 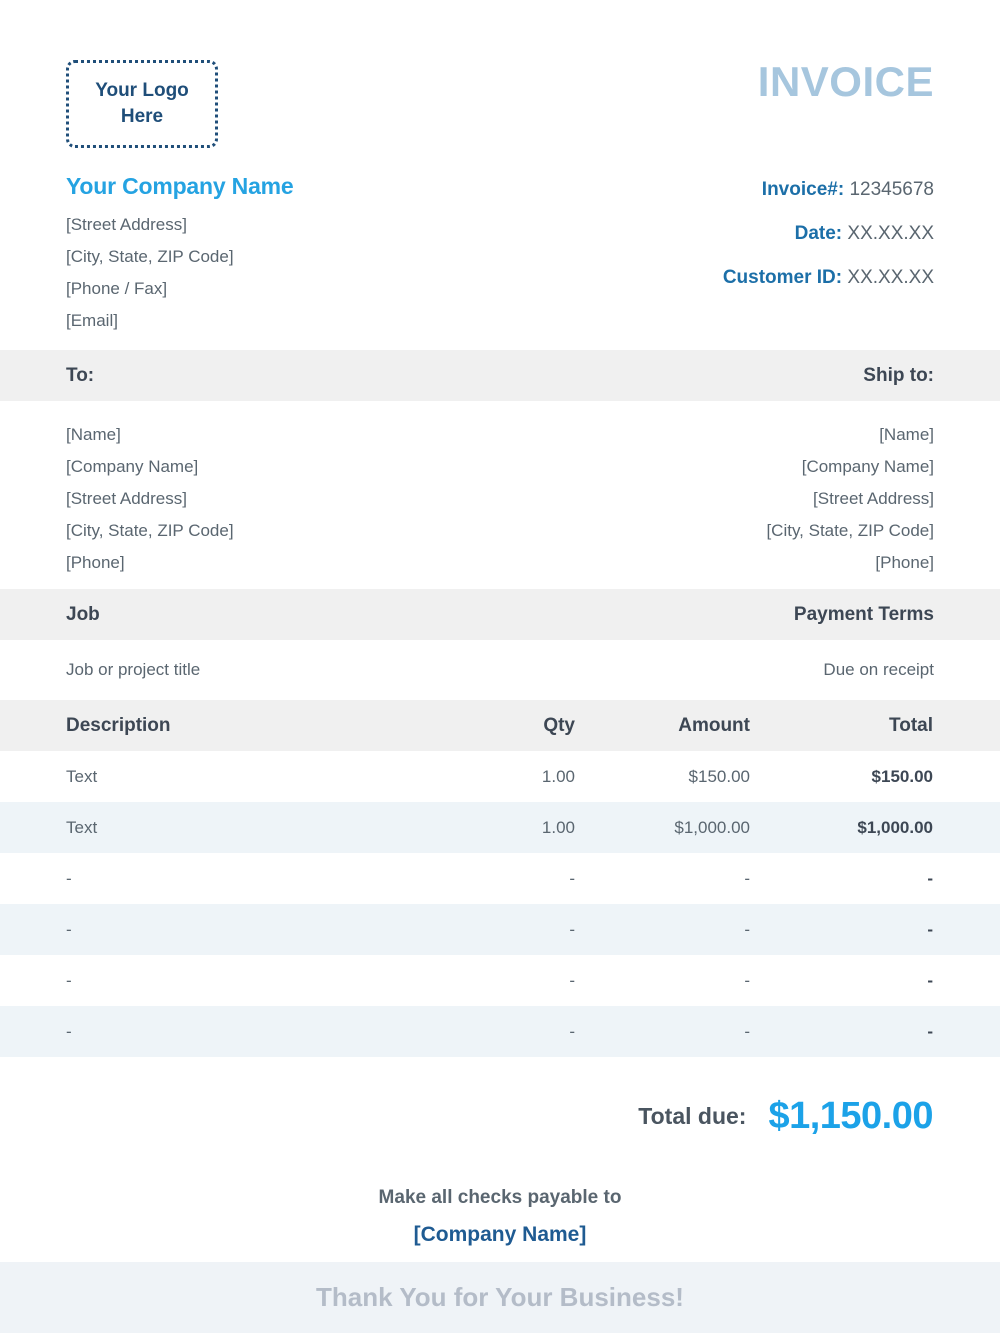 What do you see at coordinates (93, 434) in the screenshot?
I see `bill-to-line: [Name]` at bounding box center [93, 434].